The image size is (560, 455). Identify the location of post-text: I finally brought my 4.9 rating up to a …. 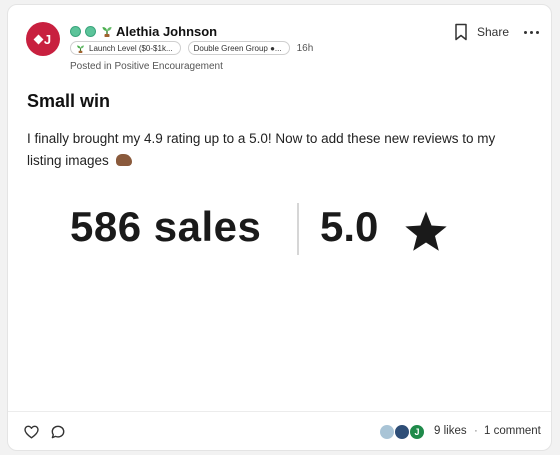
(277, 150).